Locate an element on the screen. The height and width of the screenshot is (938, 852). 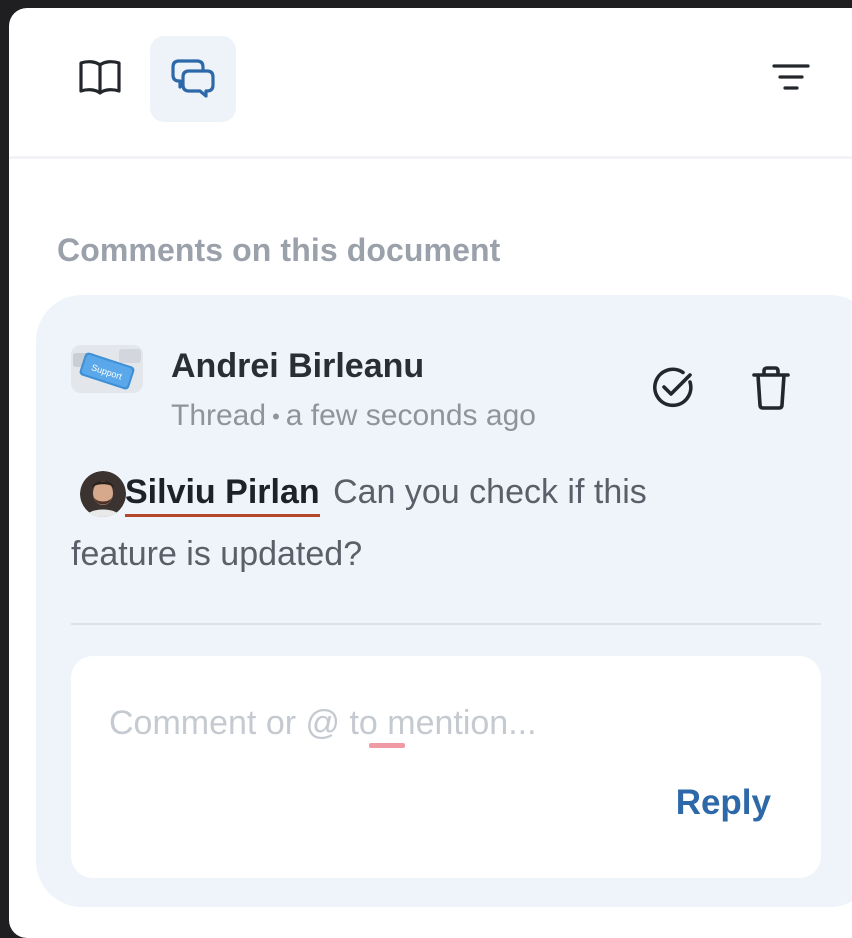
mention-name: Silviu Pirlan is located at coordinates (222, 492).